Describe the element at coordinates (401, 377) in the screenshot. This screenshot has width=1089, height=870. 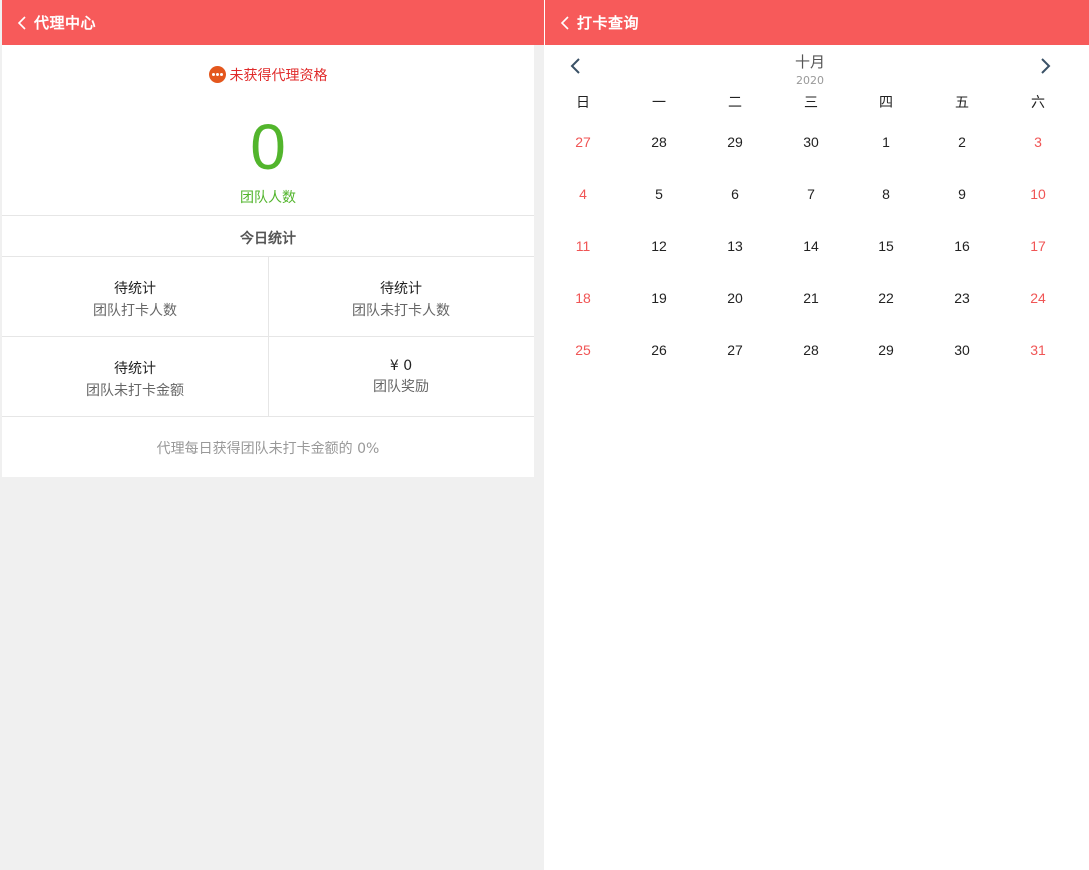
I see `stat-team-reward: ¥ 0 团队奖励` at that location.